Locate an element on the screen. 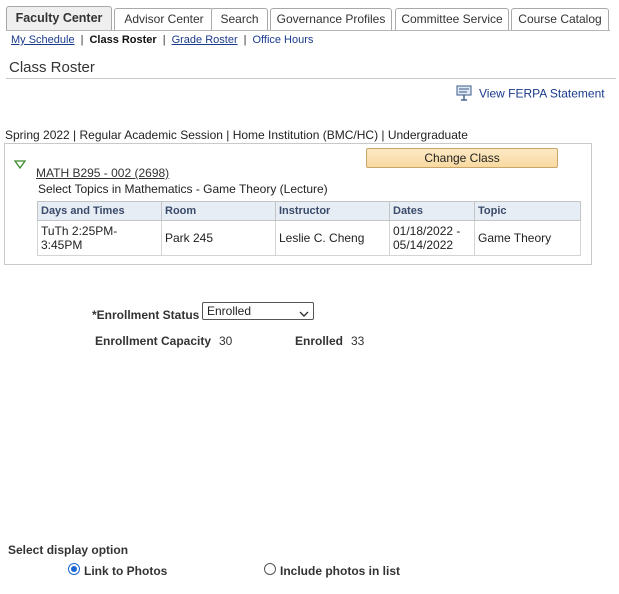 This screenshot has height=594, width=619. column-header-dates: Dates is located at coordinates (432, 211).